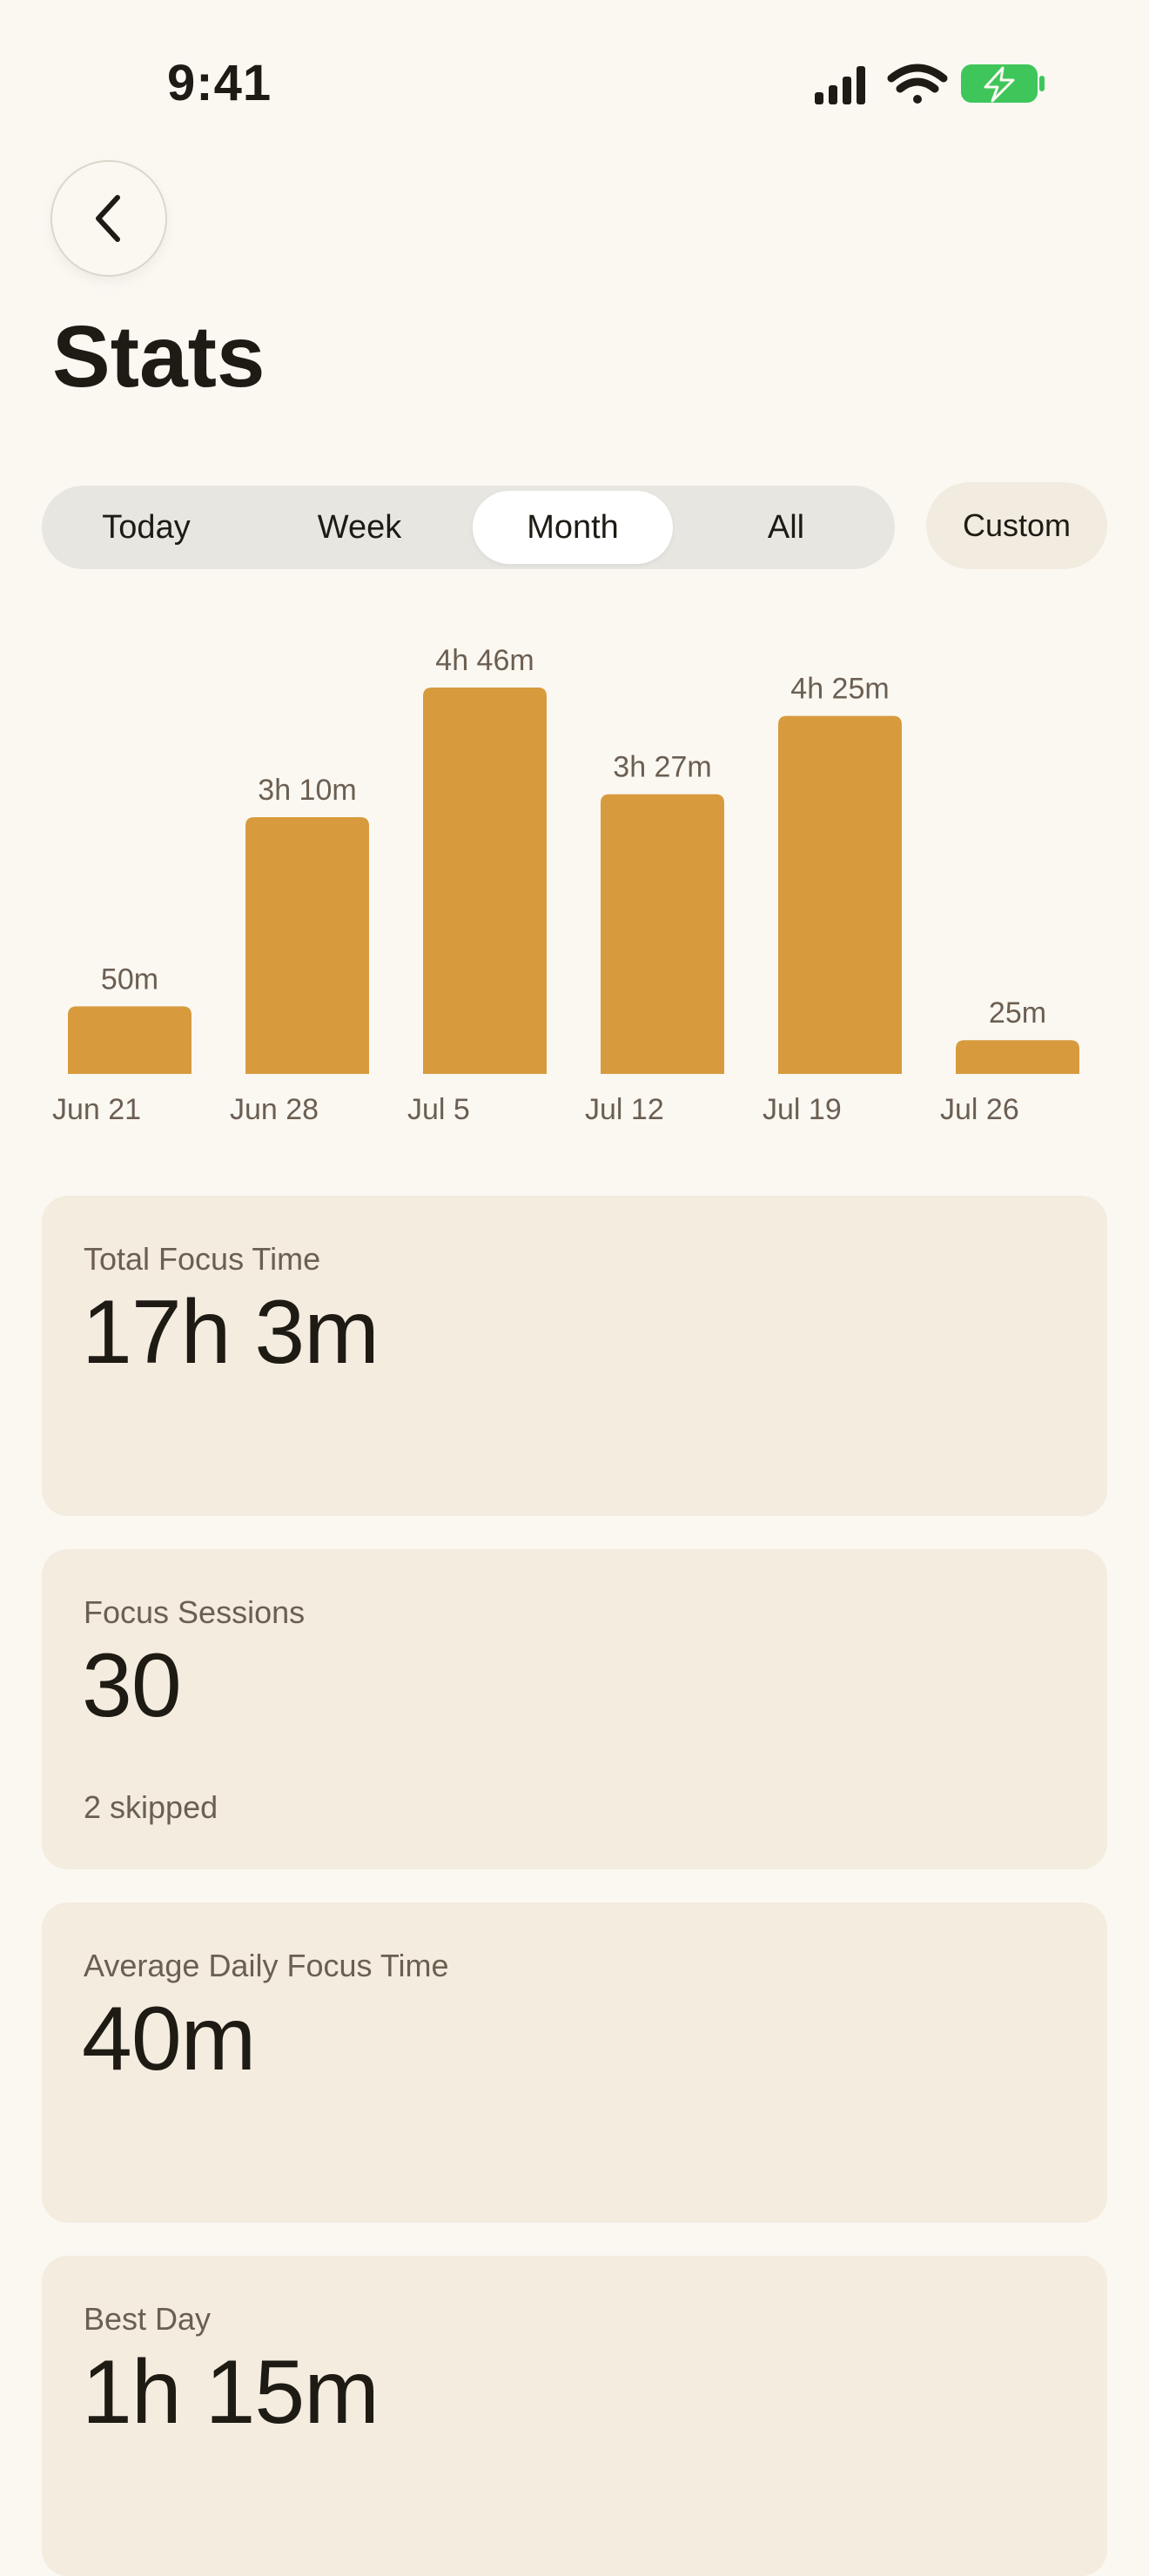 The image size is (1149, 2576). I want to click on chart-value-label: 4h 46m, so click(485, 660).